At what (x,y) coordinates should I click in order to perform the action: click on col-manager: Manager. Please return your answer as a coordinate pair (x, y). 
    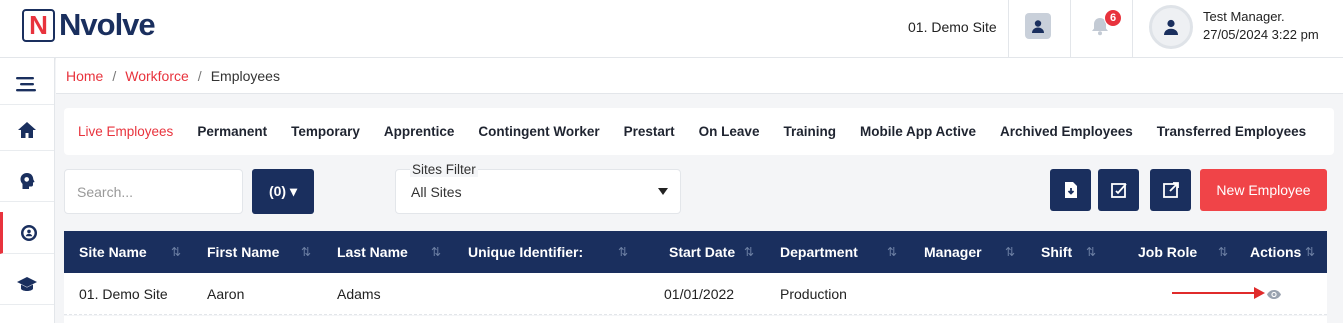
    Looking at the image, I should click on (953, 252).